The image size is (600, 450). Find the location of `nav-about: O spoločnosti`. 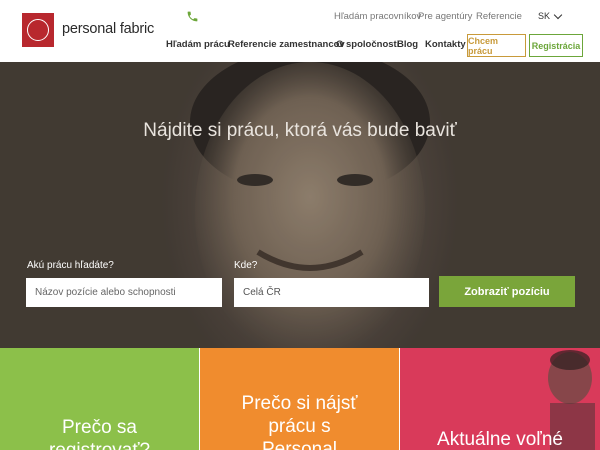

nav-about: O spoločnosti is located at coordinates (367, 44).